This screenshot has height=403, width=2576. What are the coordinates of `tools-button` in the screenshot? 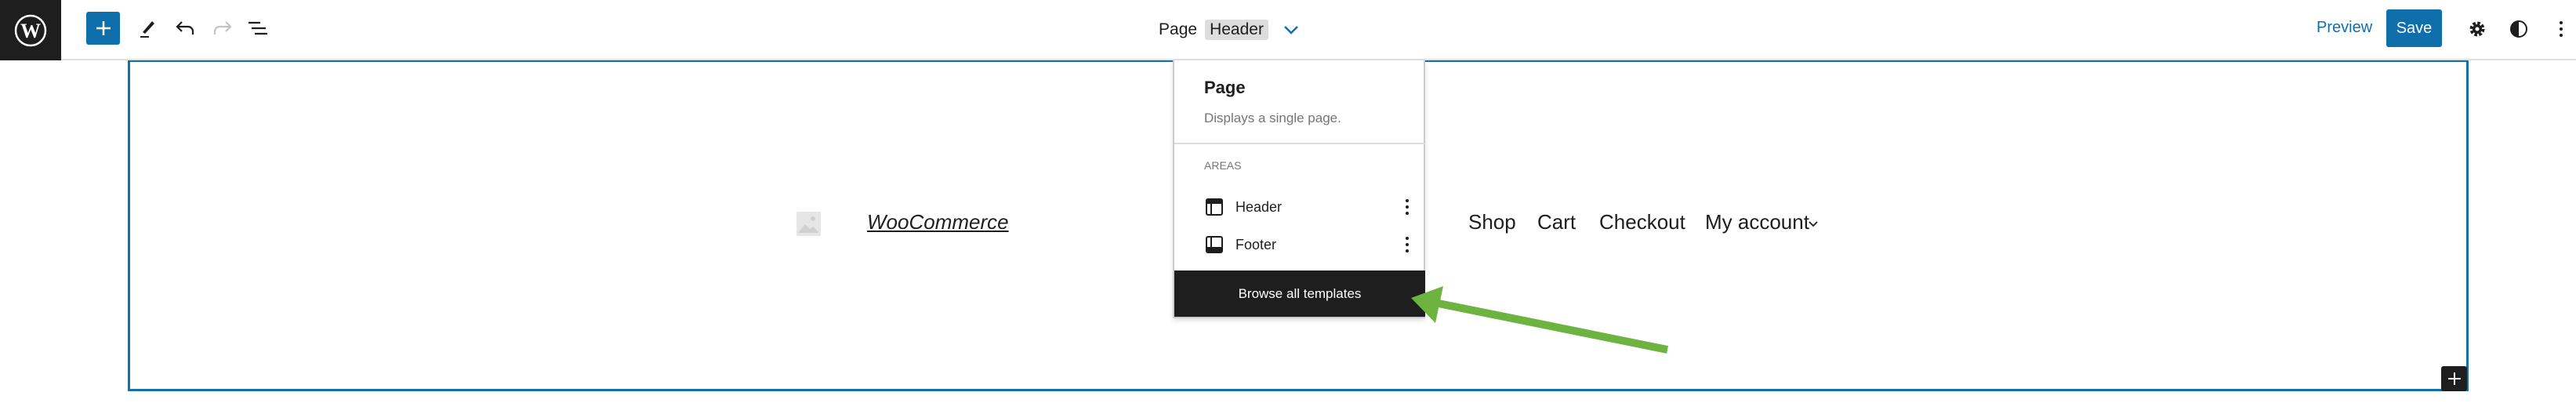 It's located at (147, 28).